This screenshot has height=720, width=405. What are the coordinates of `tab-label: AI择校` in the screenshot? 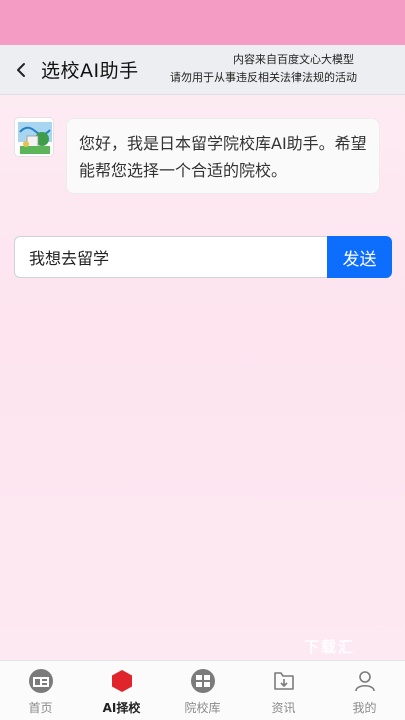 It's located at (121, 708).